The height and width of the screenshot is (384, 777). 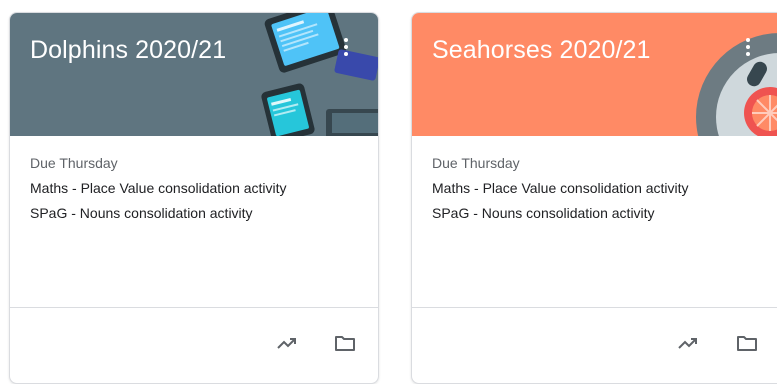 What do you see at coordinates (541, 50) in the screenshot?
I see `class-title: Seahorses 2020/21` at bounding box center [541, 50].